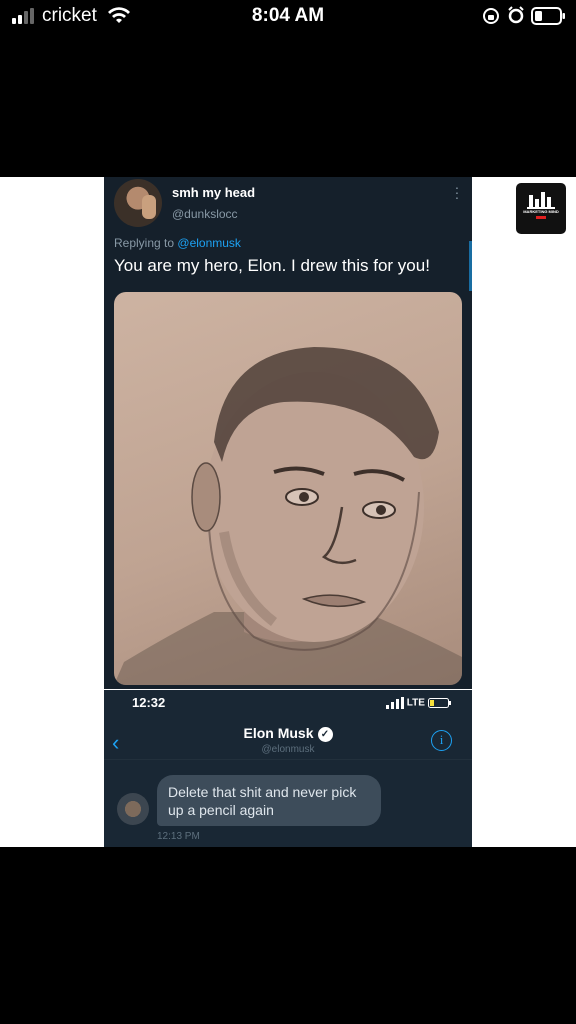  What do you see at coordinates (278, 733) in the screenshot?
I see `dm-contact-name-text: Elon Musk` at bounding box center [278, 733].